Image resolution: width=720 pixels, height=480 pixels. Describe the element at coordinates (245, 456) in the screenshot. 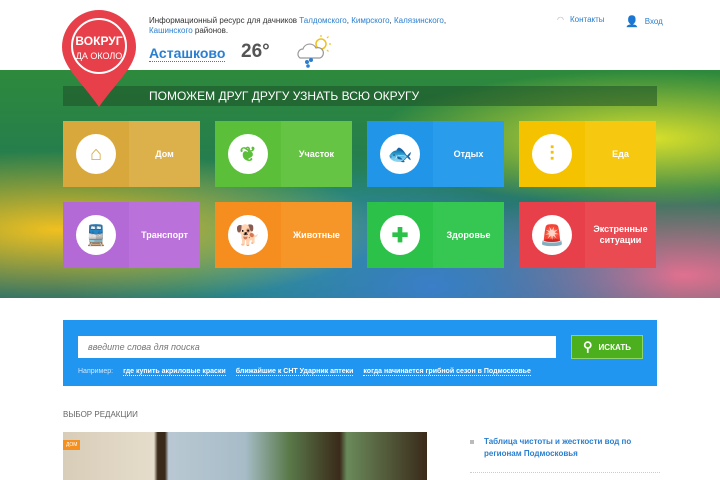

I see `featured-article-image` at that location.